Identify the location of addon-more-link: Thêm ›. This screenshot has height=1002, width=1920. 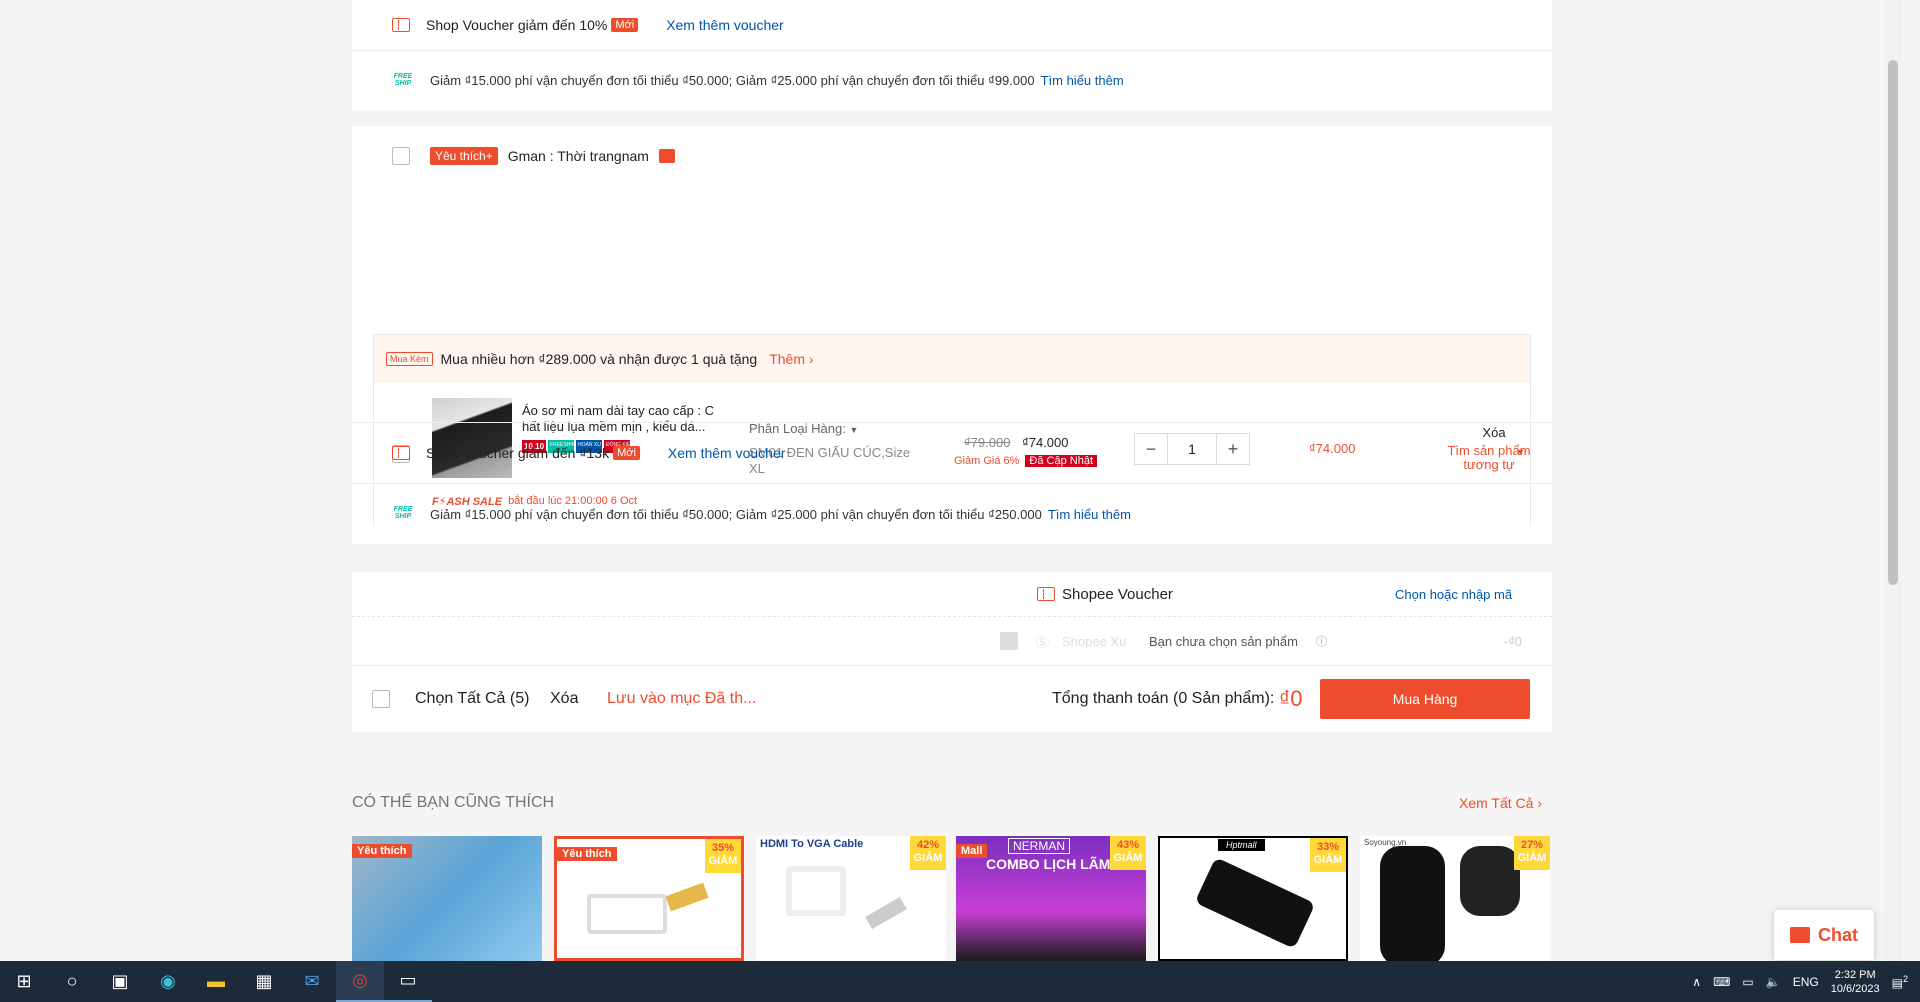
(791, 359).